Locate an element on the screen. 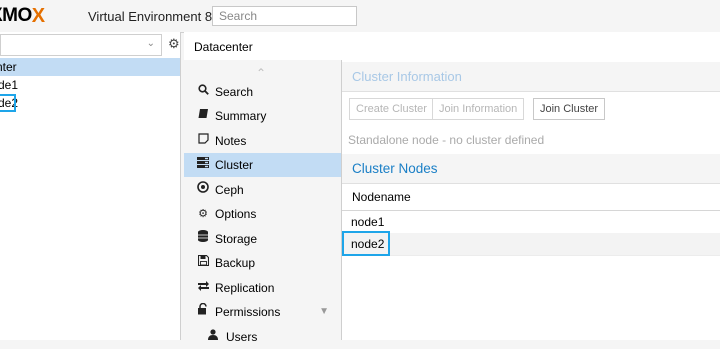 Image resolution: width=720 pixels, height=349 pixels. nav-label: Users is located at coordinates (242, 337).